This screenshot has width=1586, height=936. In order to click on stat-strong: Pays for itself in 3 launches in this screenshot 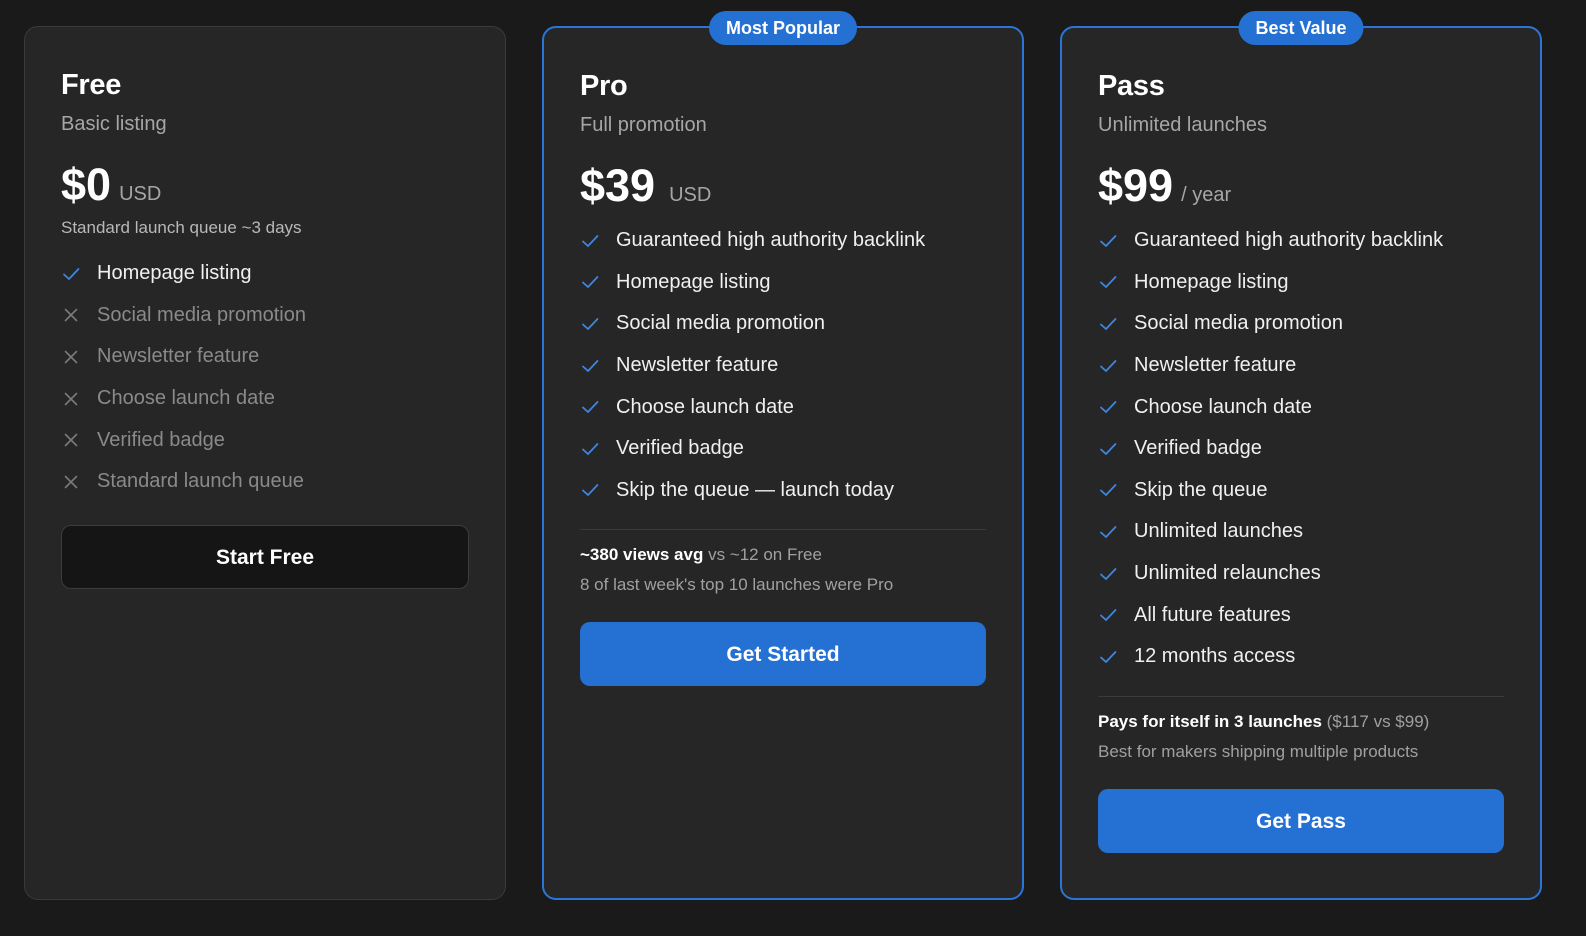, I will do `click(1210, 721)`.